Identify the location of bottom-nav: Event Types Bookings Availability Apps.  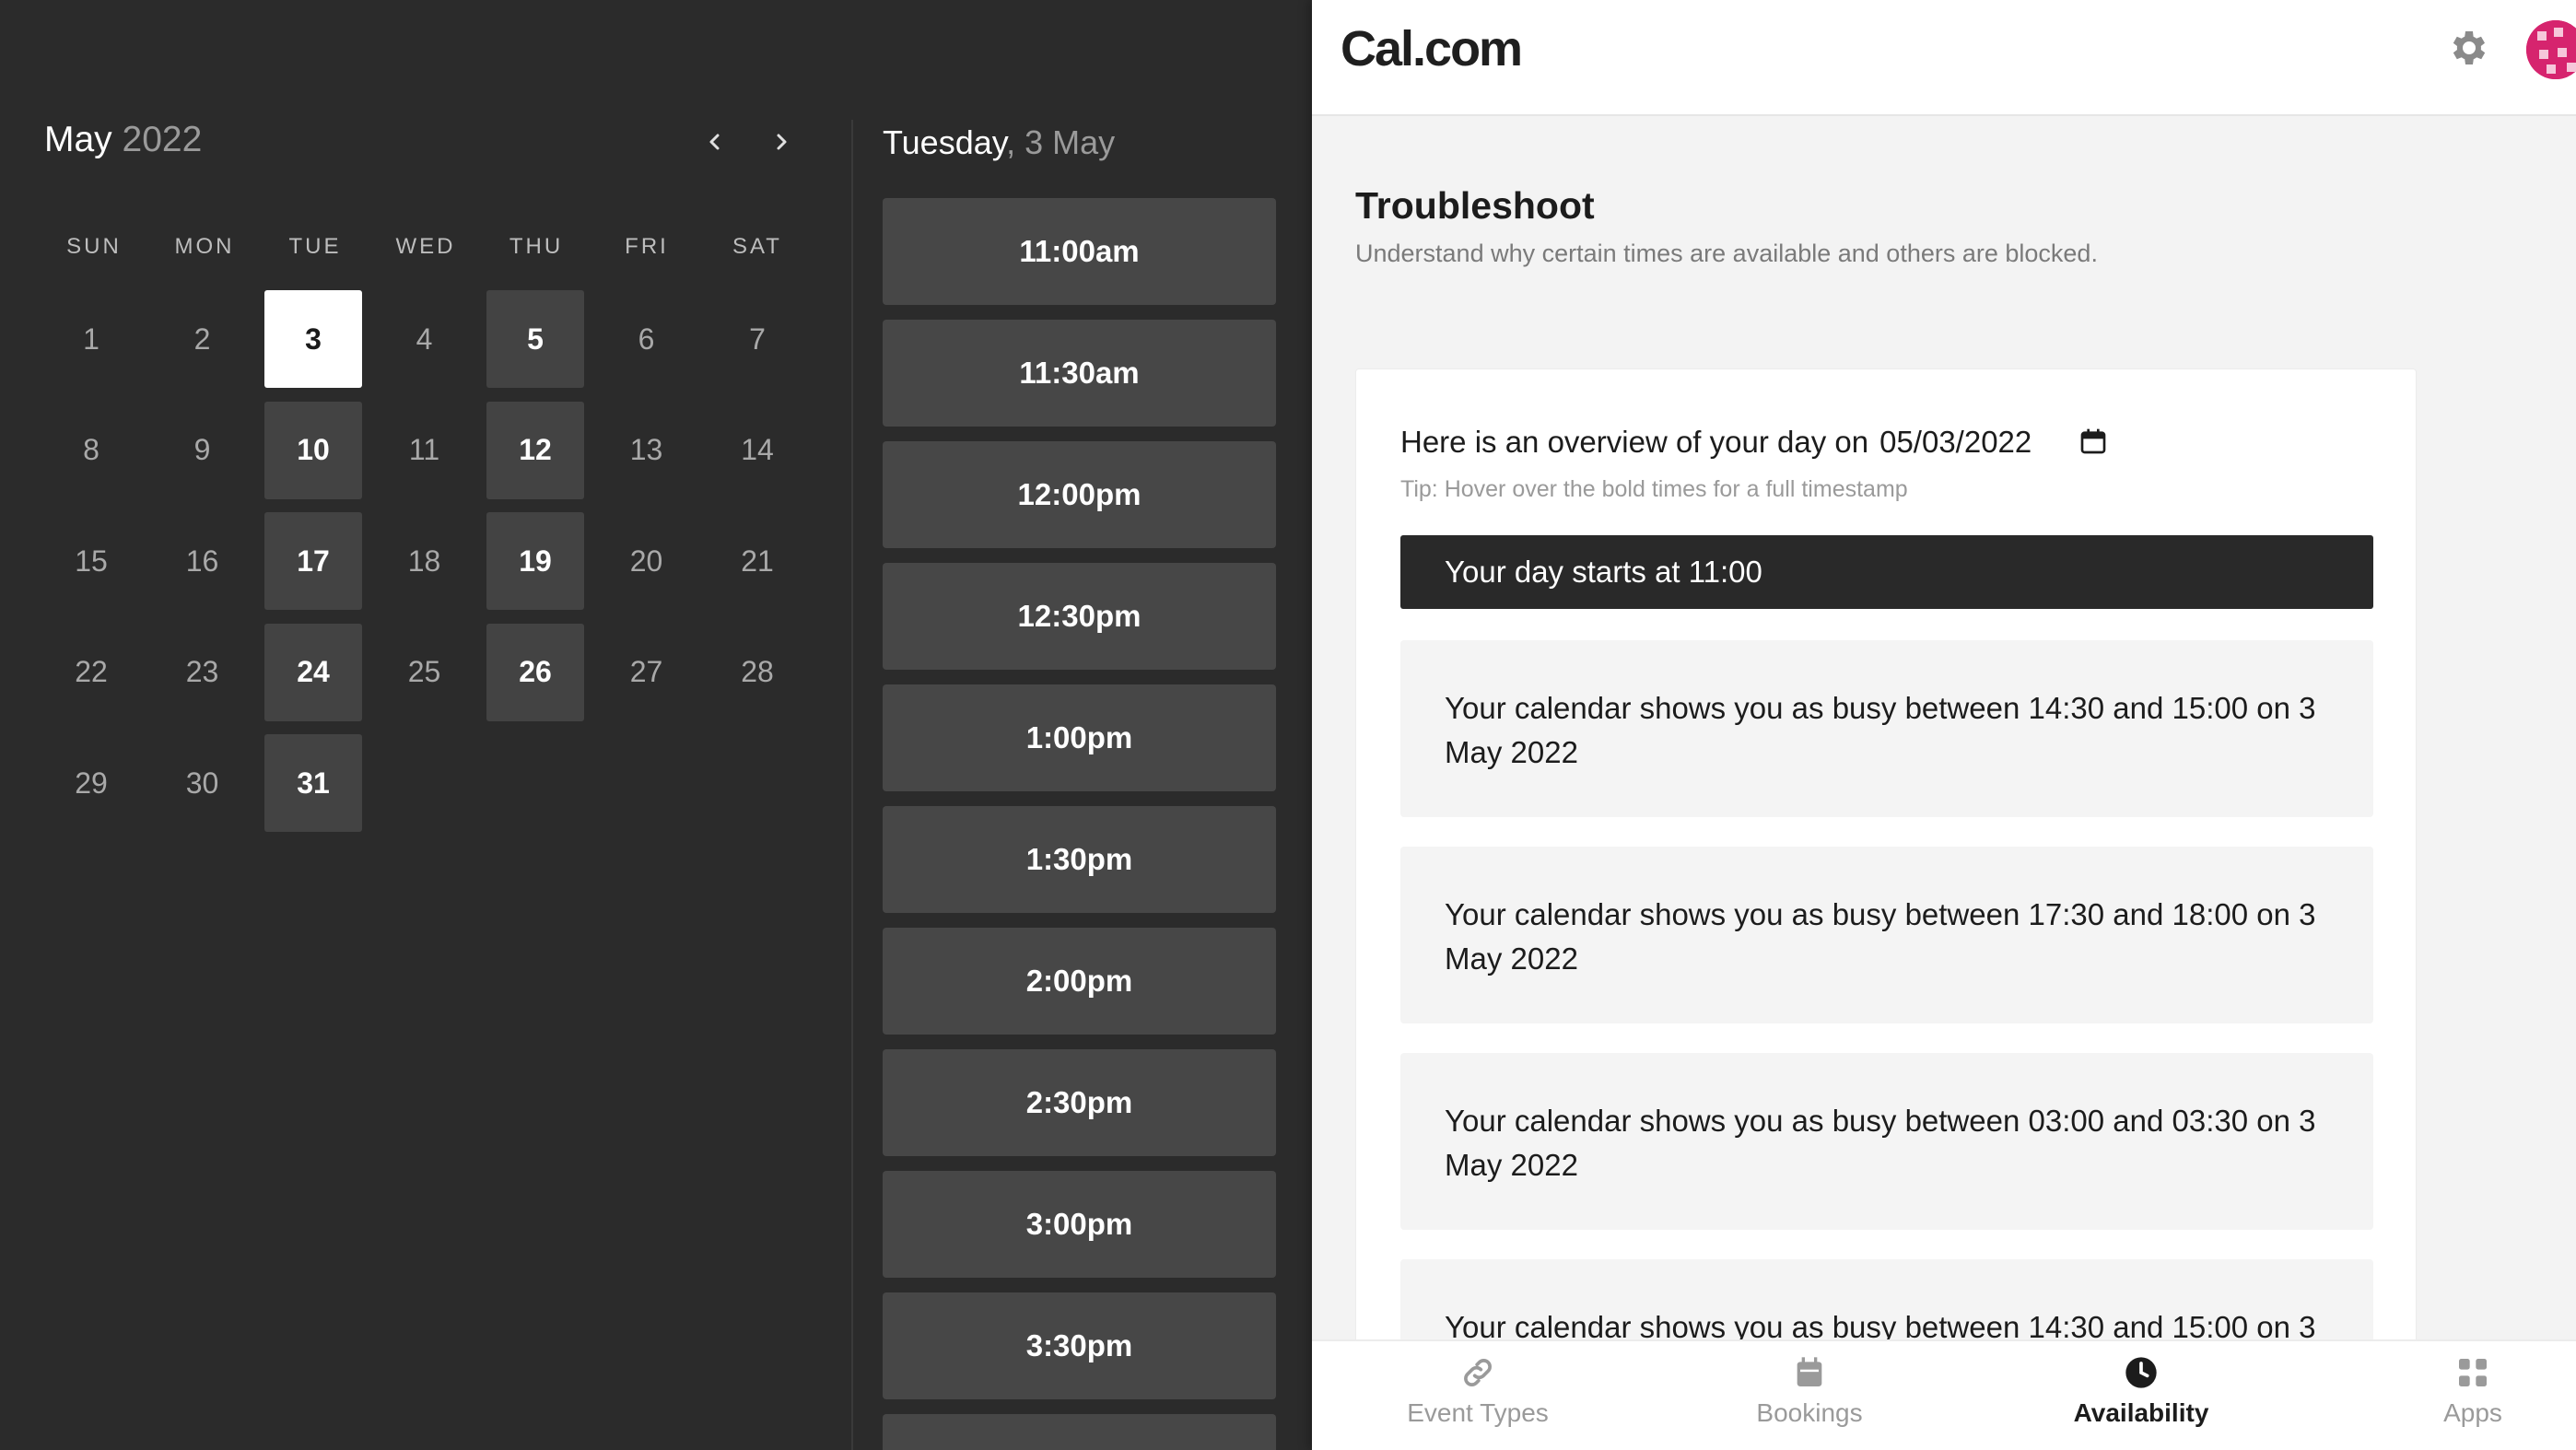
(1944, 1394).